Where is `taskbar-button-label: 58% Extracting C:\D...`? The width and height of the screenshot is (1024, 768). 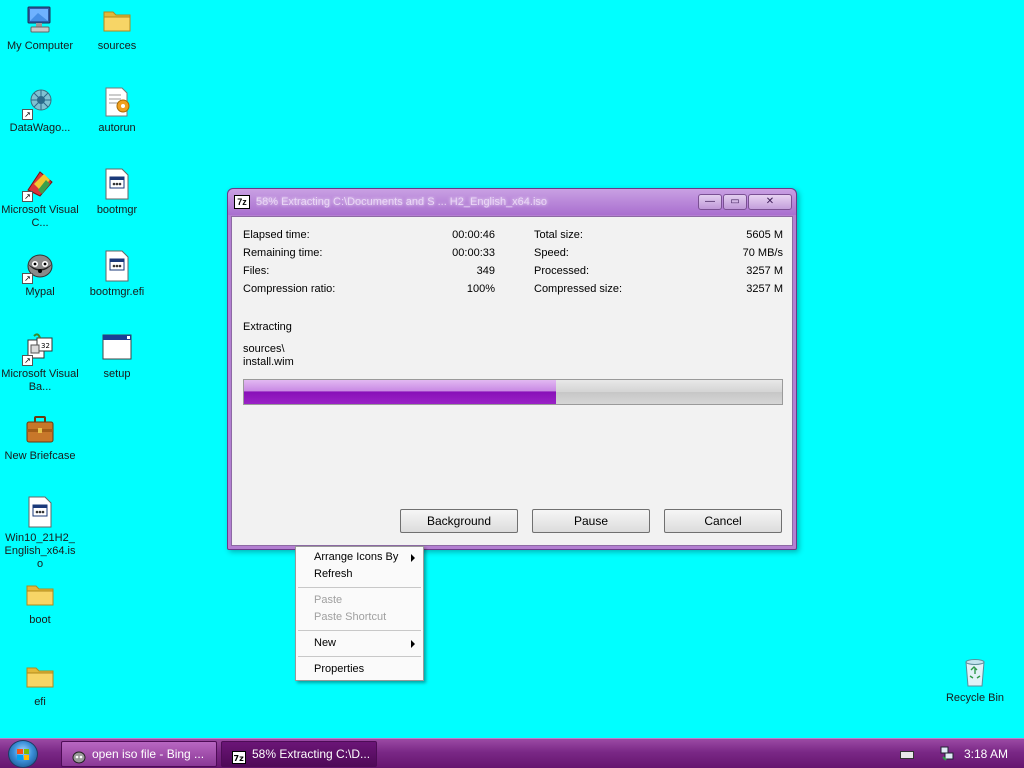 taskbar-button-label: 58% Extracting C:\D... is located at coordinates (311, 754).